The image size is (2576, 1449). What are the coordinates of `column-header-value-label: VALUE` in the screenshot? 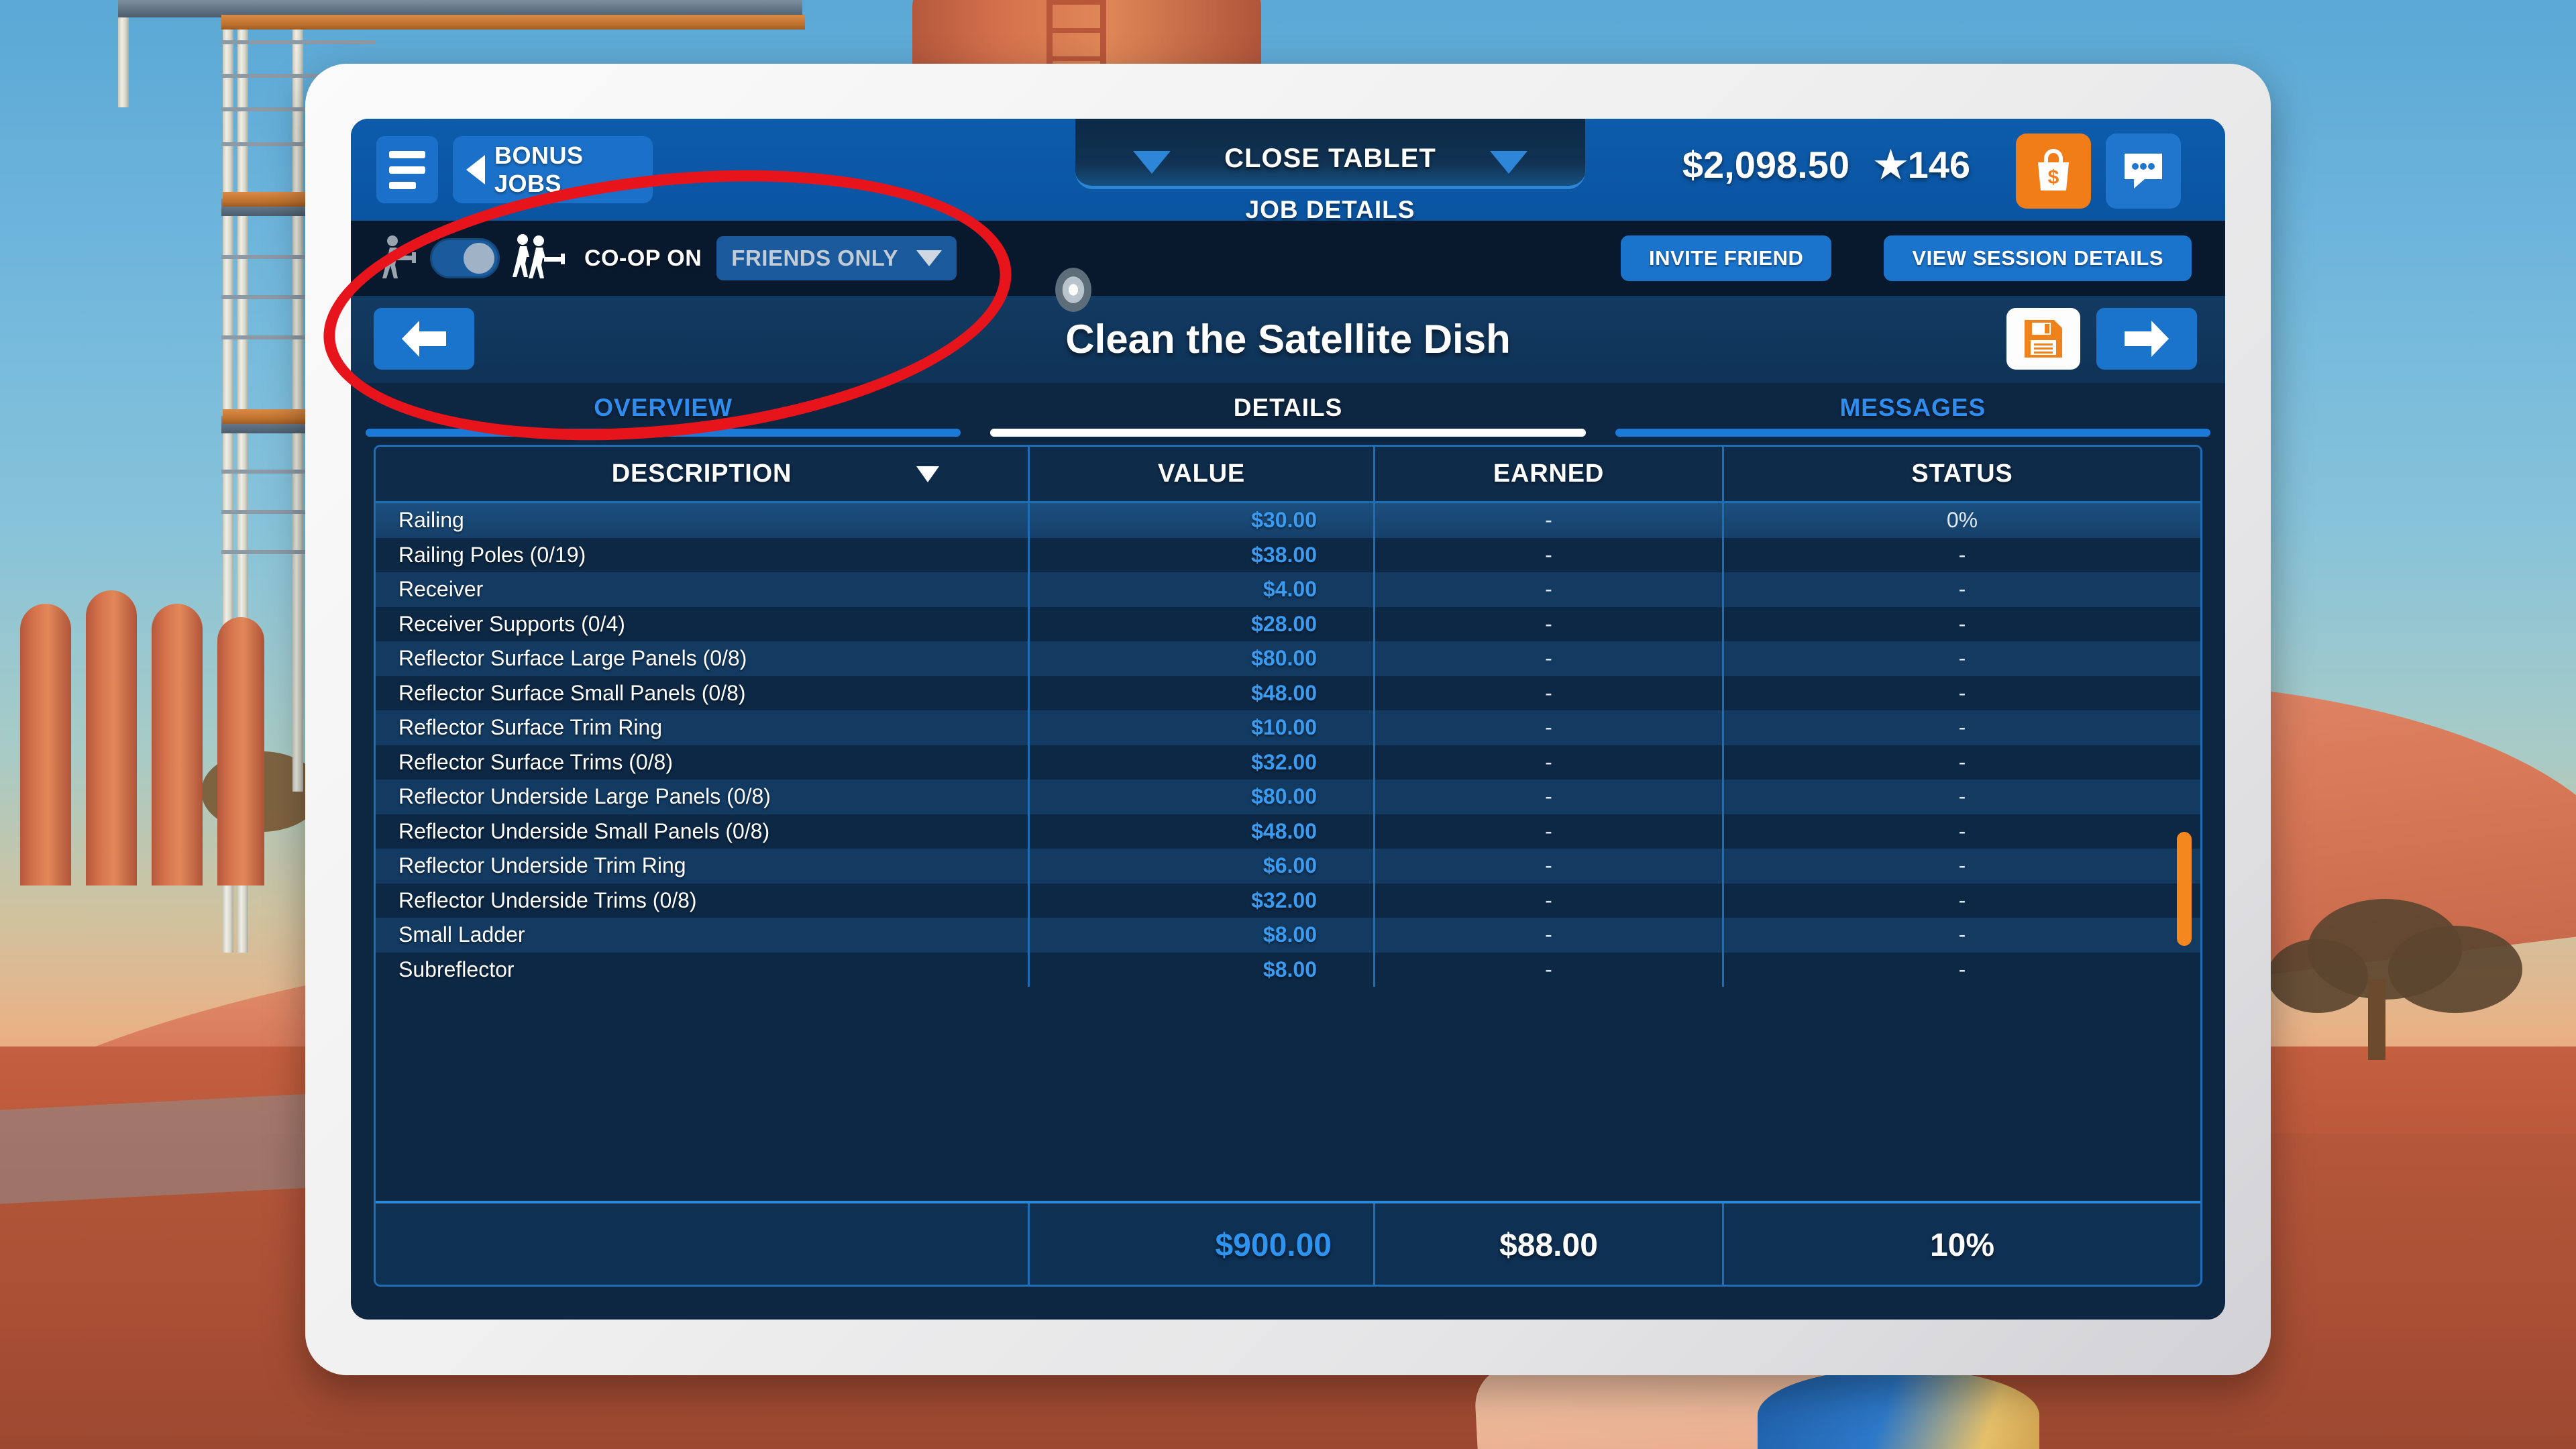 It's located at (1201, 474).